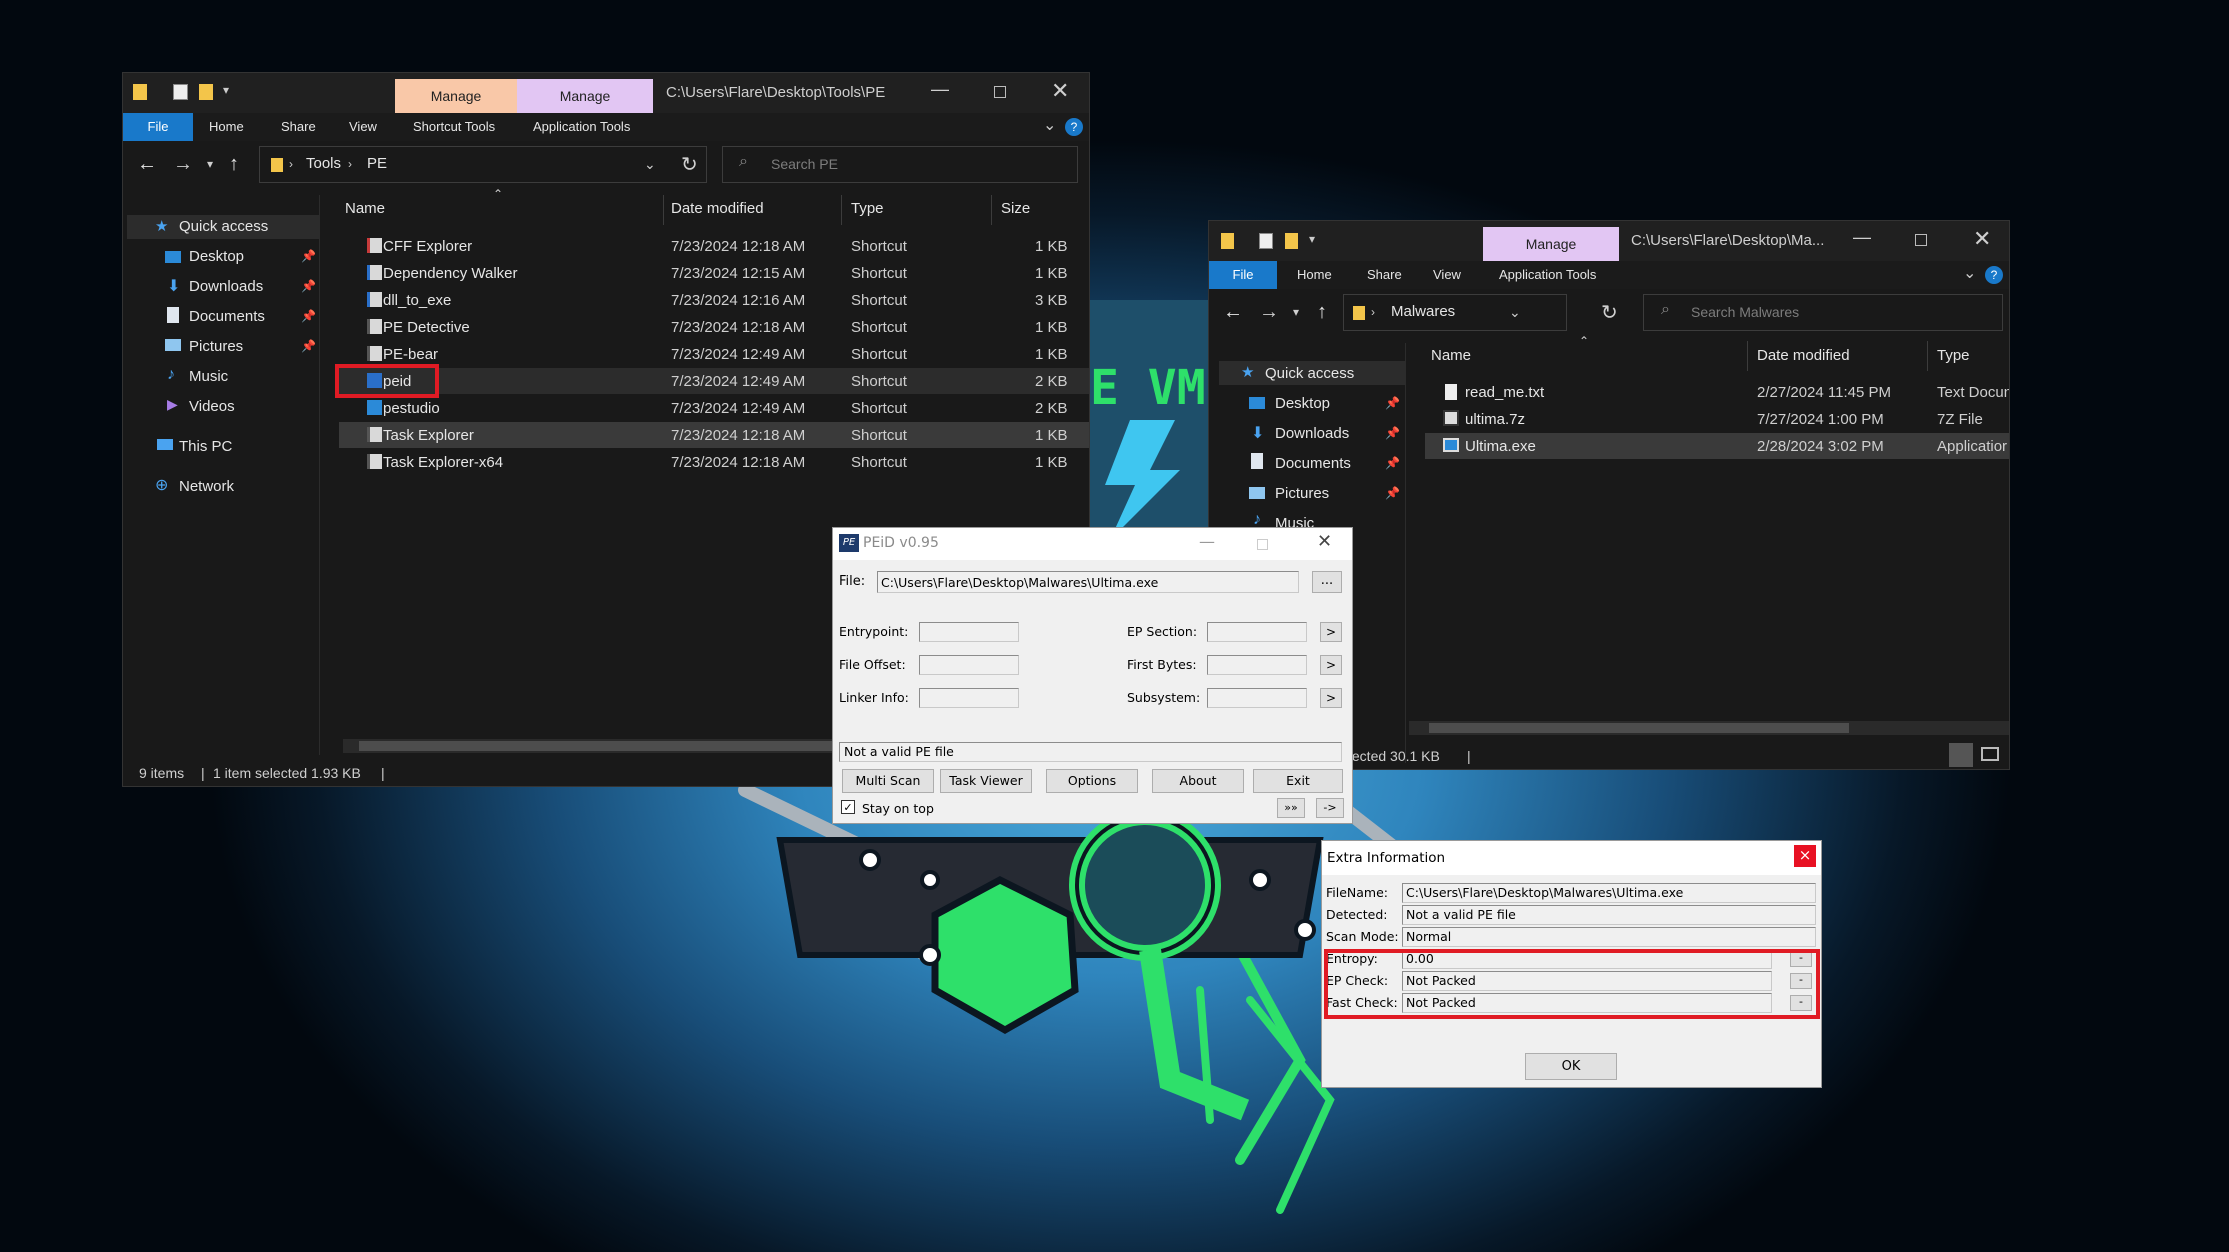 This screenshot has width=2229, height=1252. I want to click on subsystem-arrow-button: >, so click(1331, 698).